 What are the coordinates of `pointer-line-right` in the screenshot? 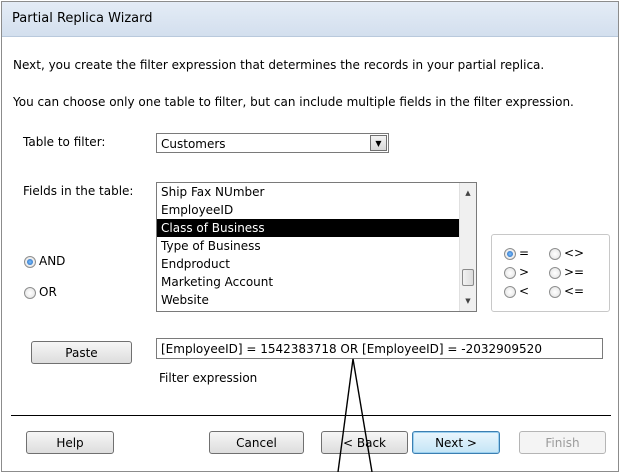 It's located at (362, 415).